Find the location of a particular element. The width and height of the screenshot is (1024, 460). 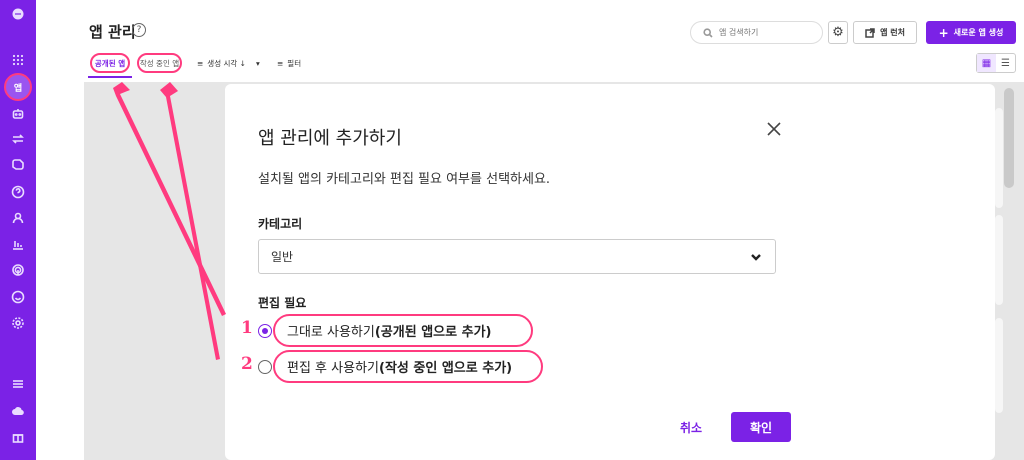

dialog-description: 설치될 앱의 카테고리와 편집 필요 여부를 선택하세요. is located at coordinates (404, 179).